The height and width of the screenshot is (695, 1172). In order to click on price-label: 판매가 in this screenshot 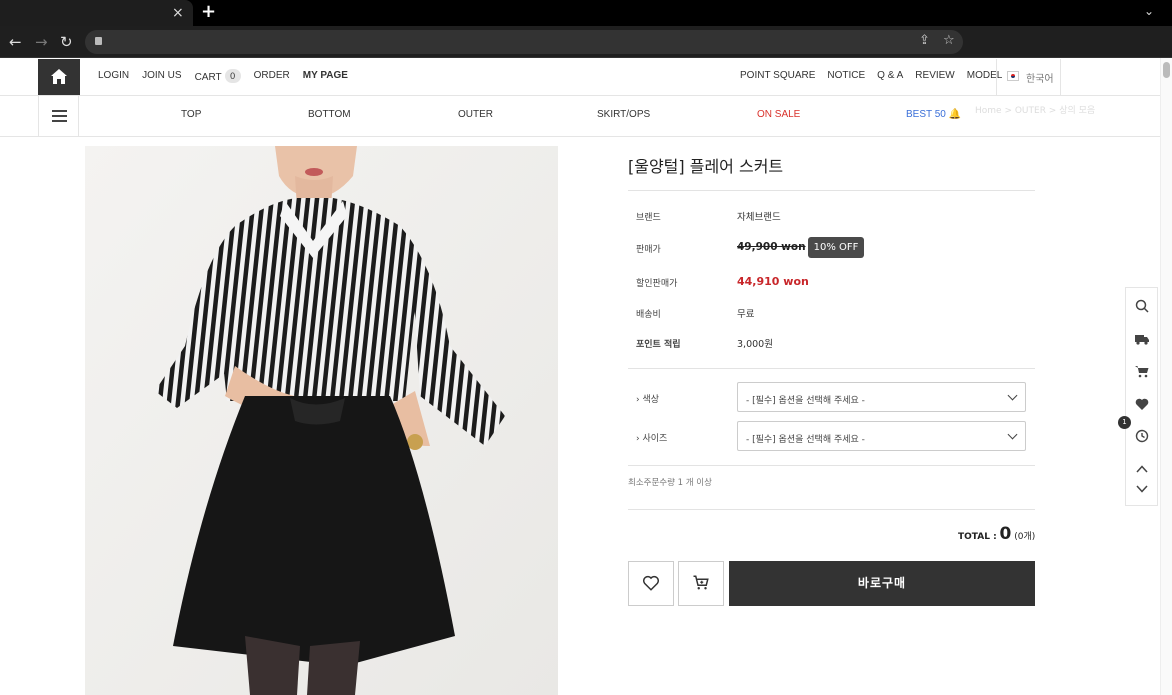, I will do `click(648, 250)`.